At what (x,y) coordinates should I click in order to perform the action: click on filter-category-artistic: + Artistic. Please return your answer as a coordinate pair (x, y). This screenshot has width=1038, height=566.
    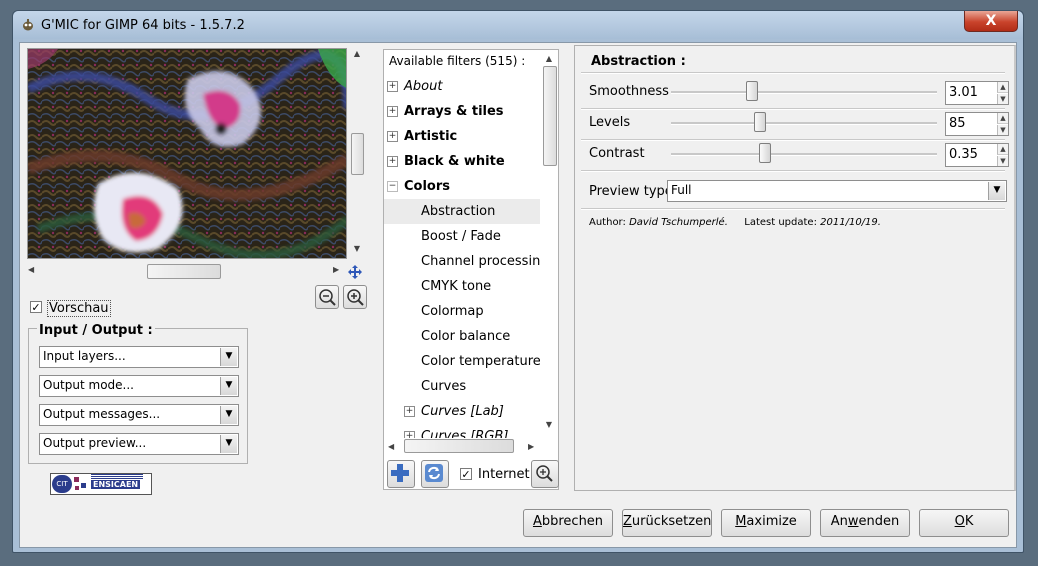
    Looking at the image, I should click on (462, 136).